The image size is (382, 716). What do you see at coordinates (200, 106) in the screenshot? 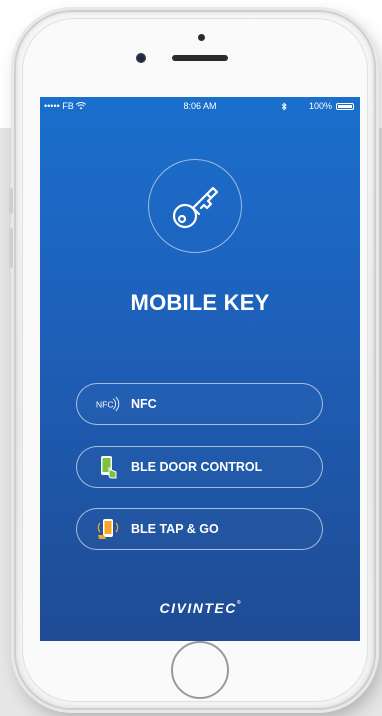
I see `status-bar: ••••• FB 8:06 AM 100%` at bounding box center [200, 106].